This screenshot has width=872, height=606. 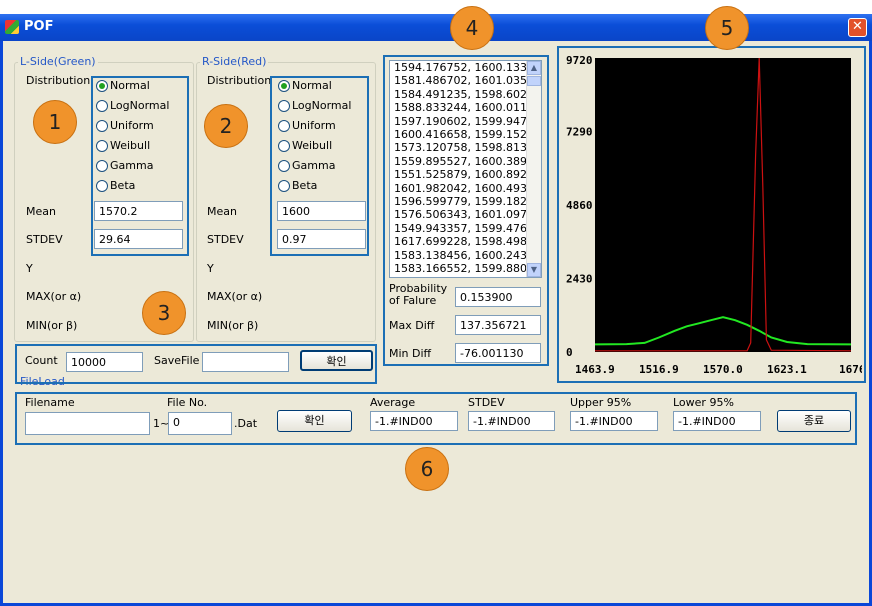 I want to click on annotation-marker-4: 4, so click(x=472, y=28).